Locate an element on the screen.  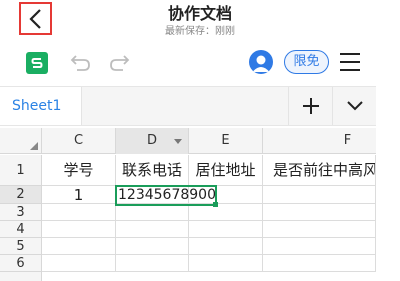
cell-d4 is located at coordinates (152, 229).